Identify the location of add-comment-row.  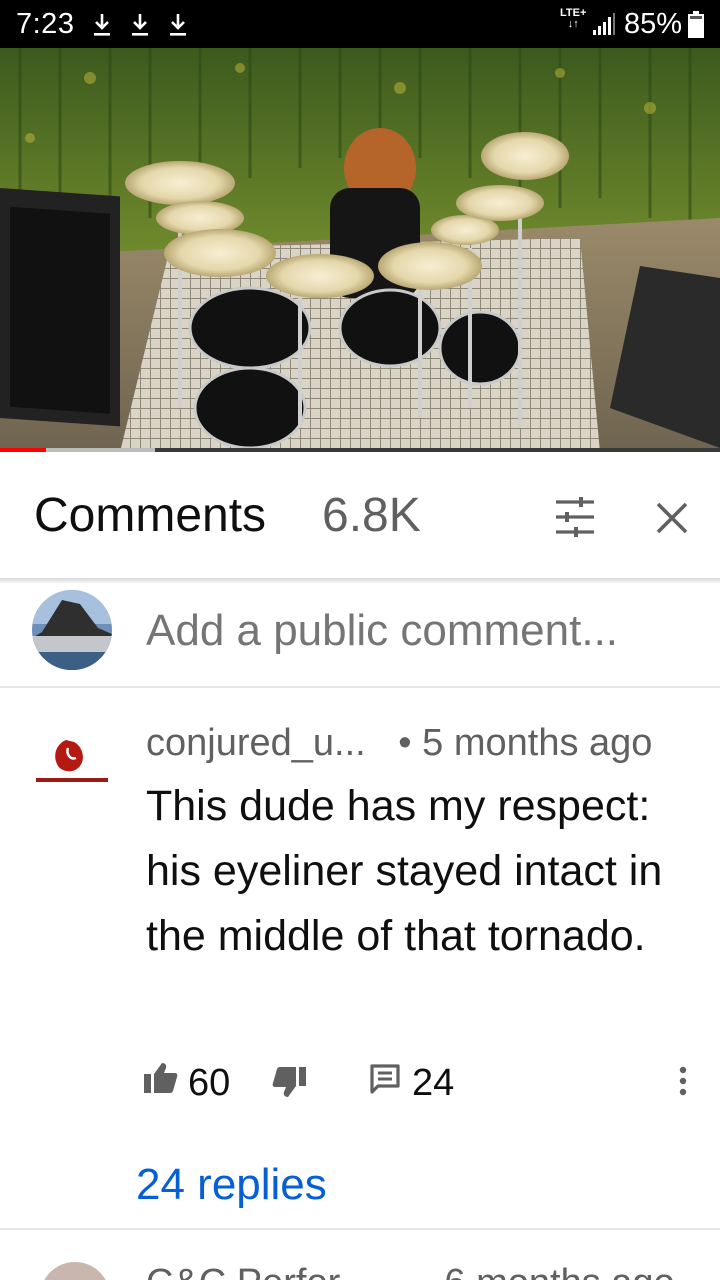
(360, 635).